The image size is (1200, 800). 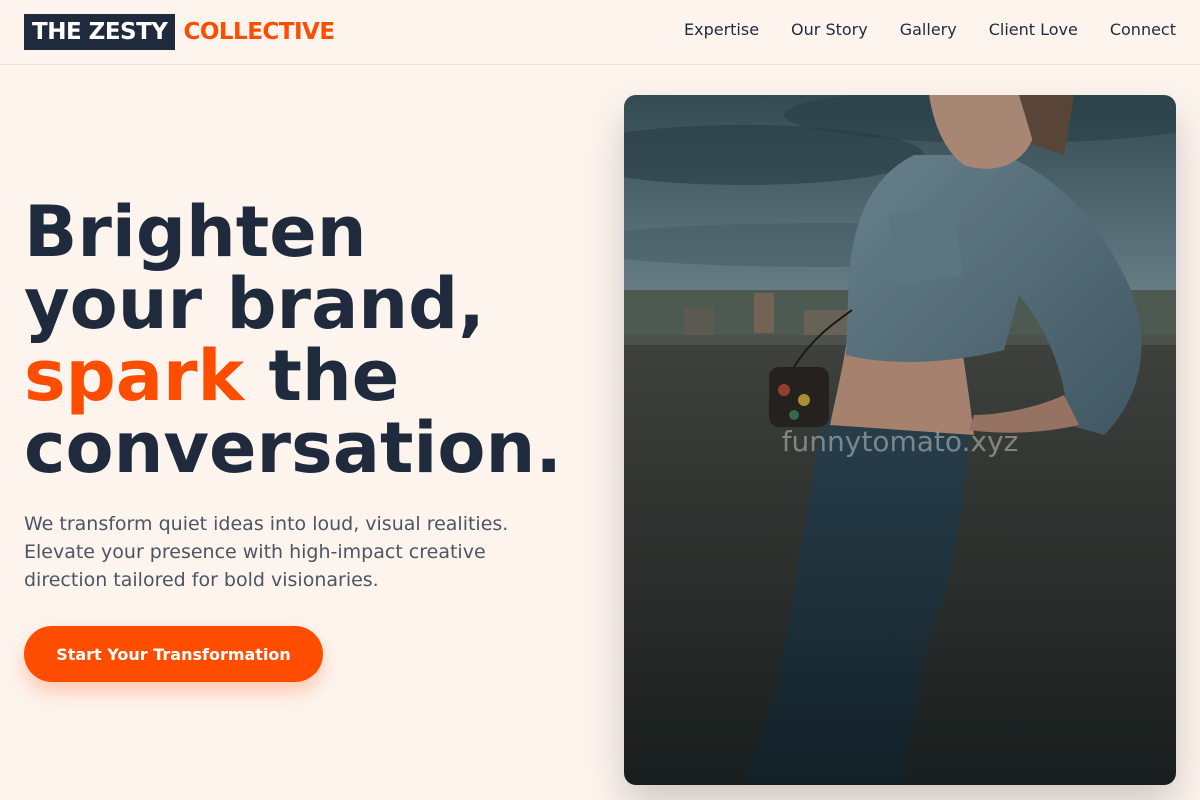 What do you see at coordinates (179, 32) in the screenshot?
I see `brand-logo: THE ZESTY COLLECTIVE` at bounding box center [179, 32].